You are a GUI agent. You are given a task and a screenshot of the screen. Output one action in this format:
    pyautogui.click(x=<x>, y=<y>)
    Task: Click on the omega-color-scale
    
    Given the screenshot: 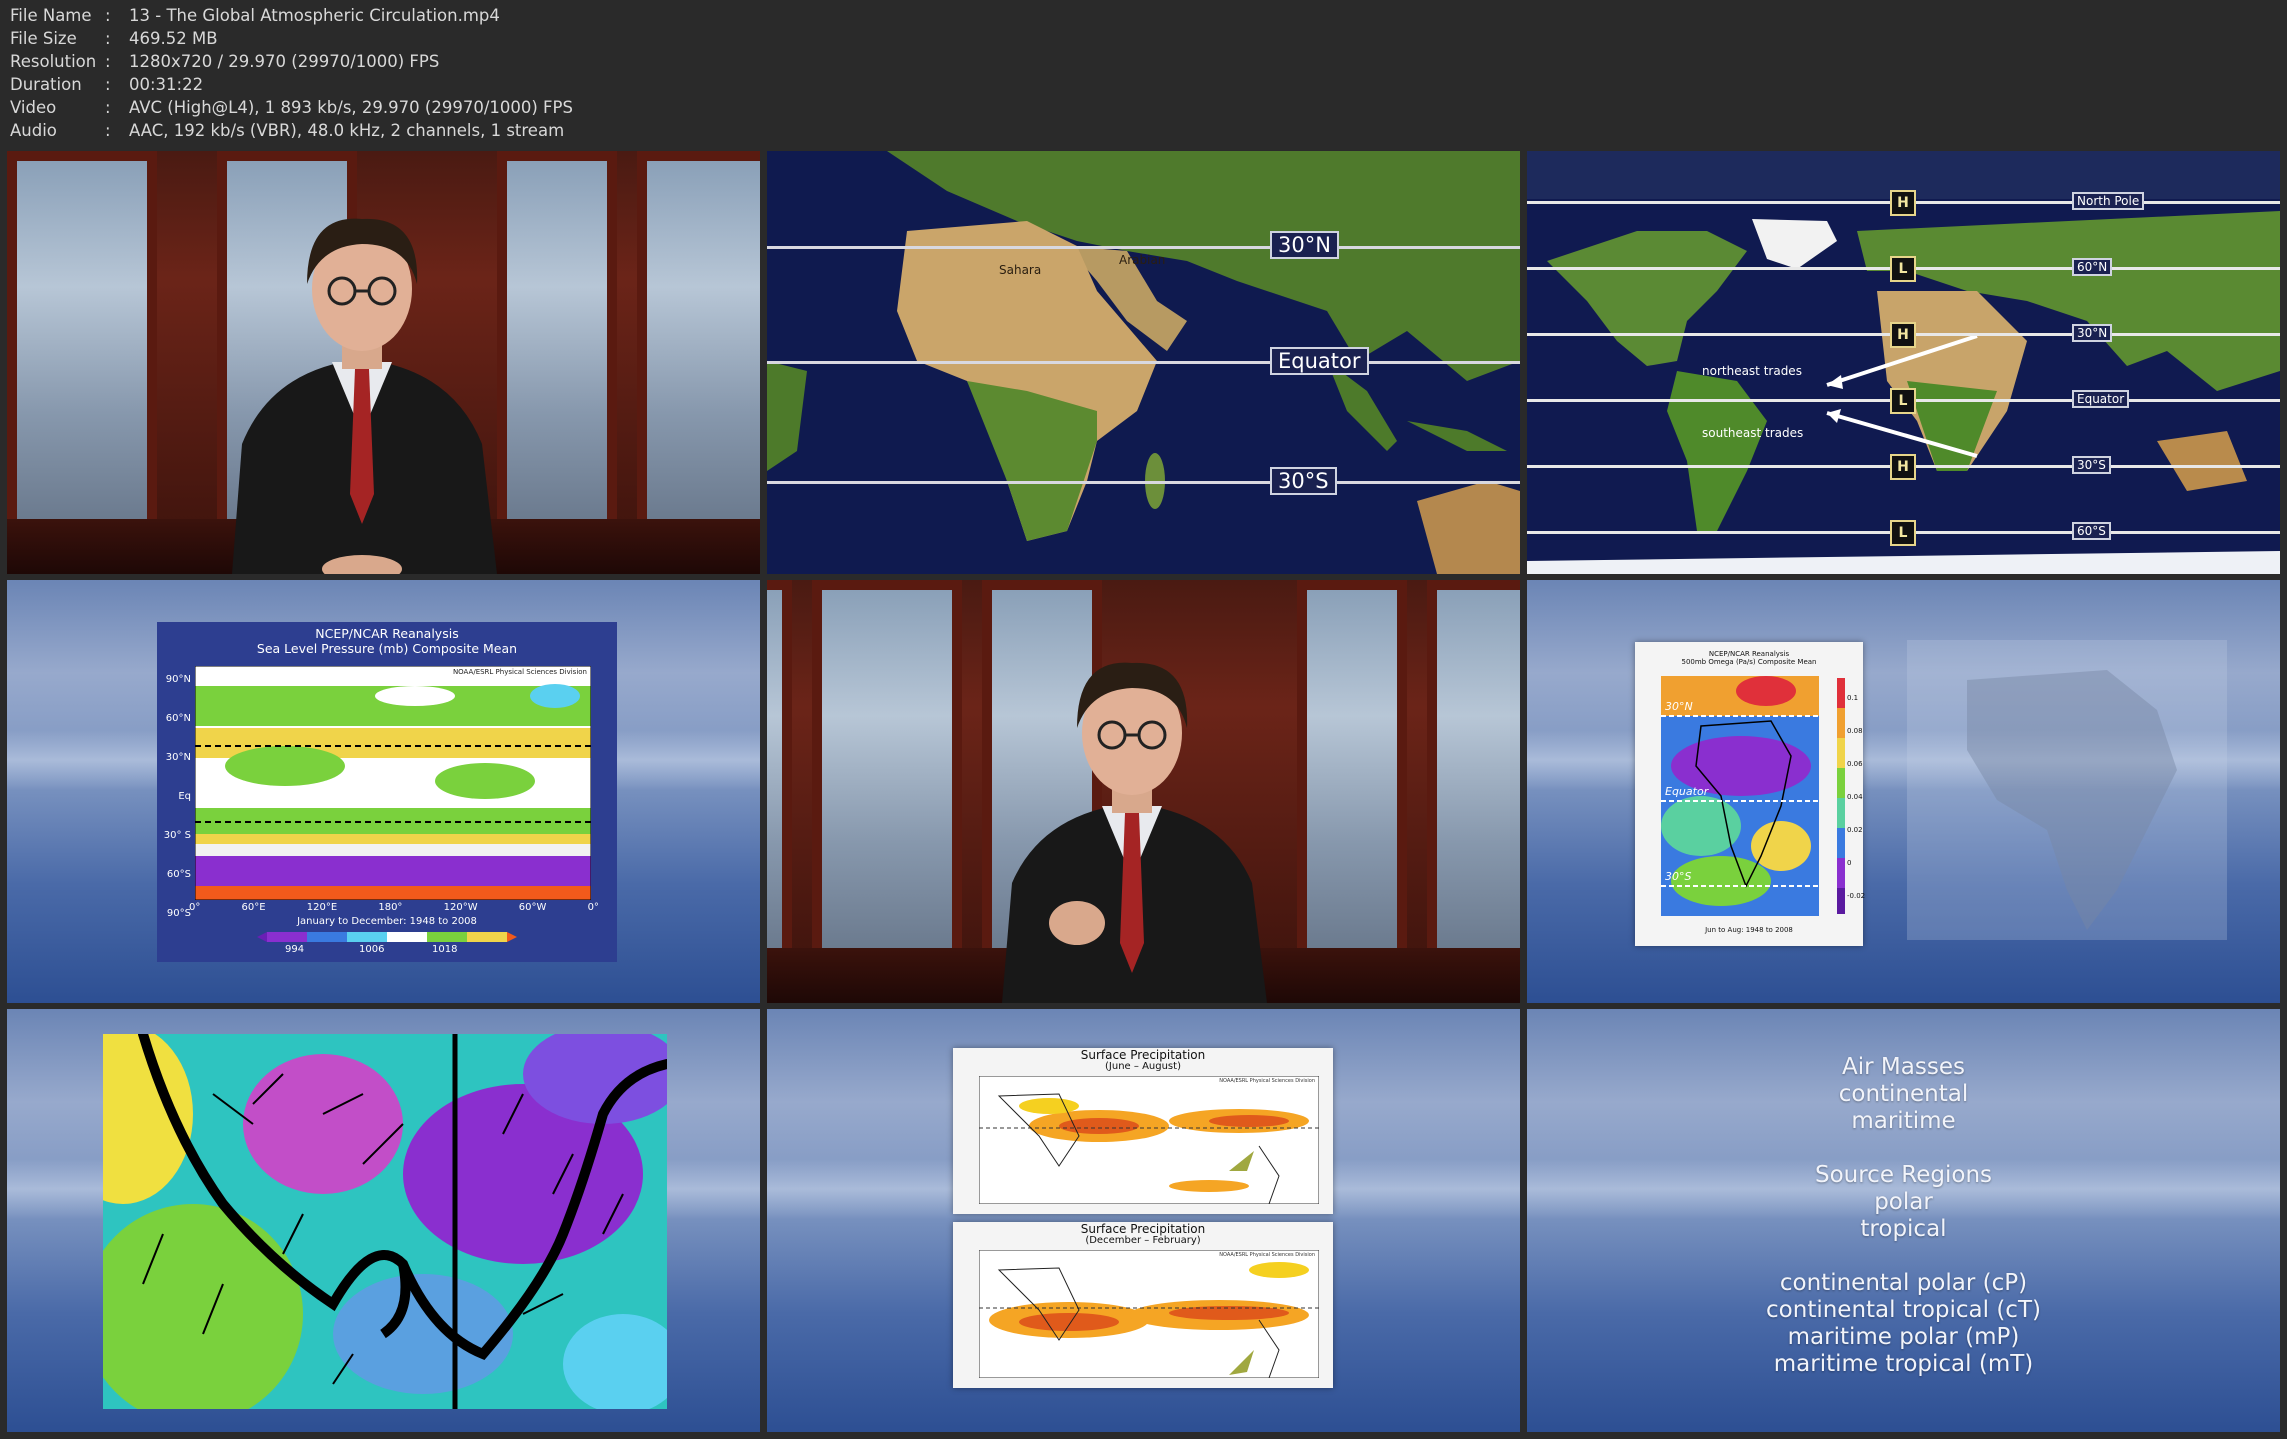 What is the action you would take?
    pyautogui.click(x=1841, y=796)
    